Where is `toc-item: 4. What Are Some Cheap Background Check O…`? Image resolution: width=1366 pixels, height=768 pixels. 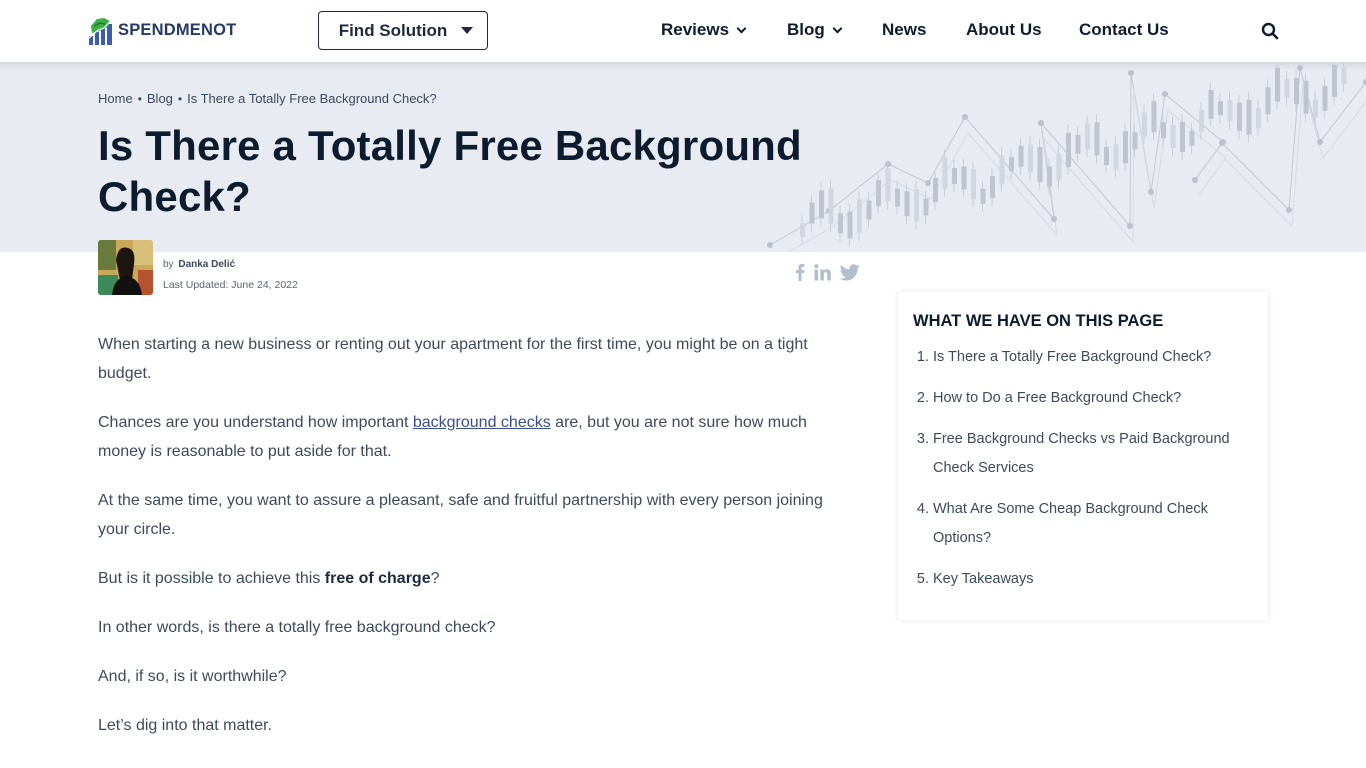 toc-item: 4. What Are Some Cheap Background Check O… is located at coordinates (1083, 524).